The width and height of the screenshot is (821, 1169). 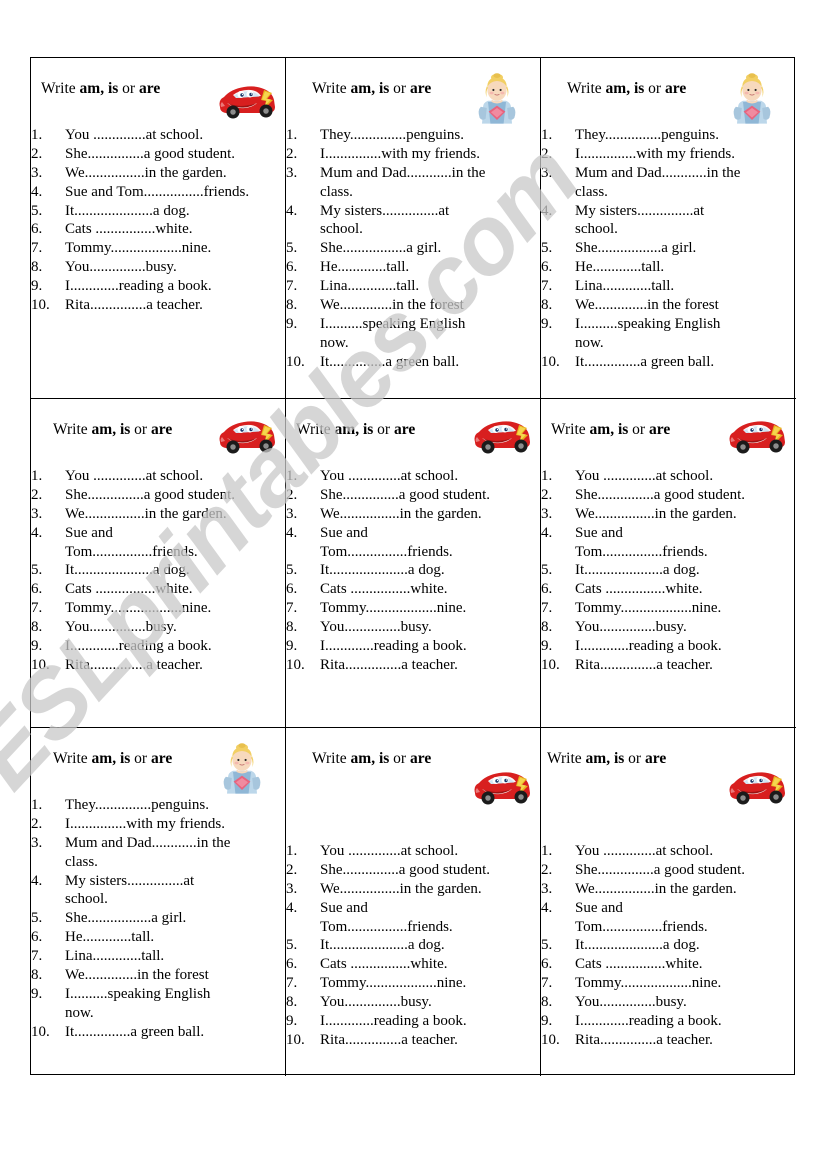 What do you see at coordinates (639, 589) in the screenshot?
I see `question-text: Cats ................white.` at bounding box center [639, 589].